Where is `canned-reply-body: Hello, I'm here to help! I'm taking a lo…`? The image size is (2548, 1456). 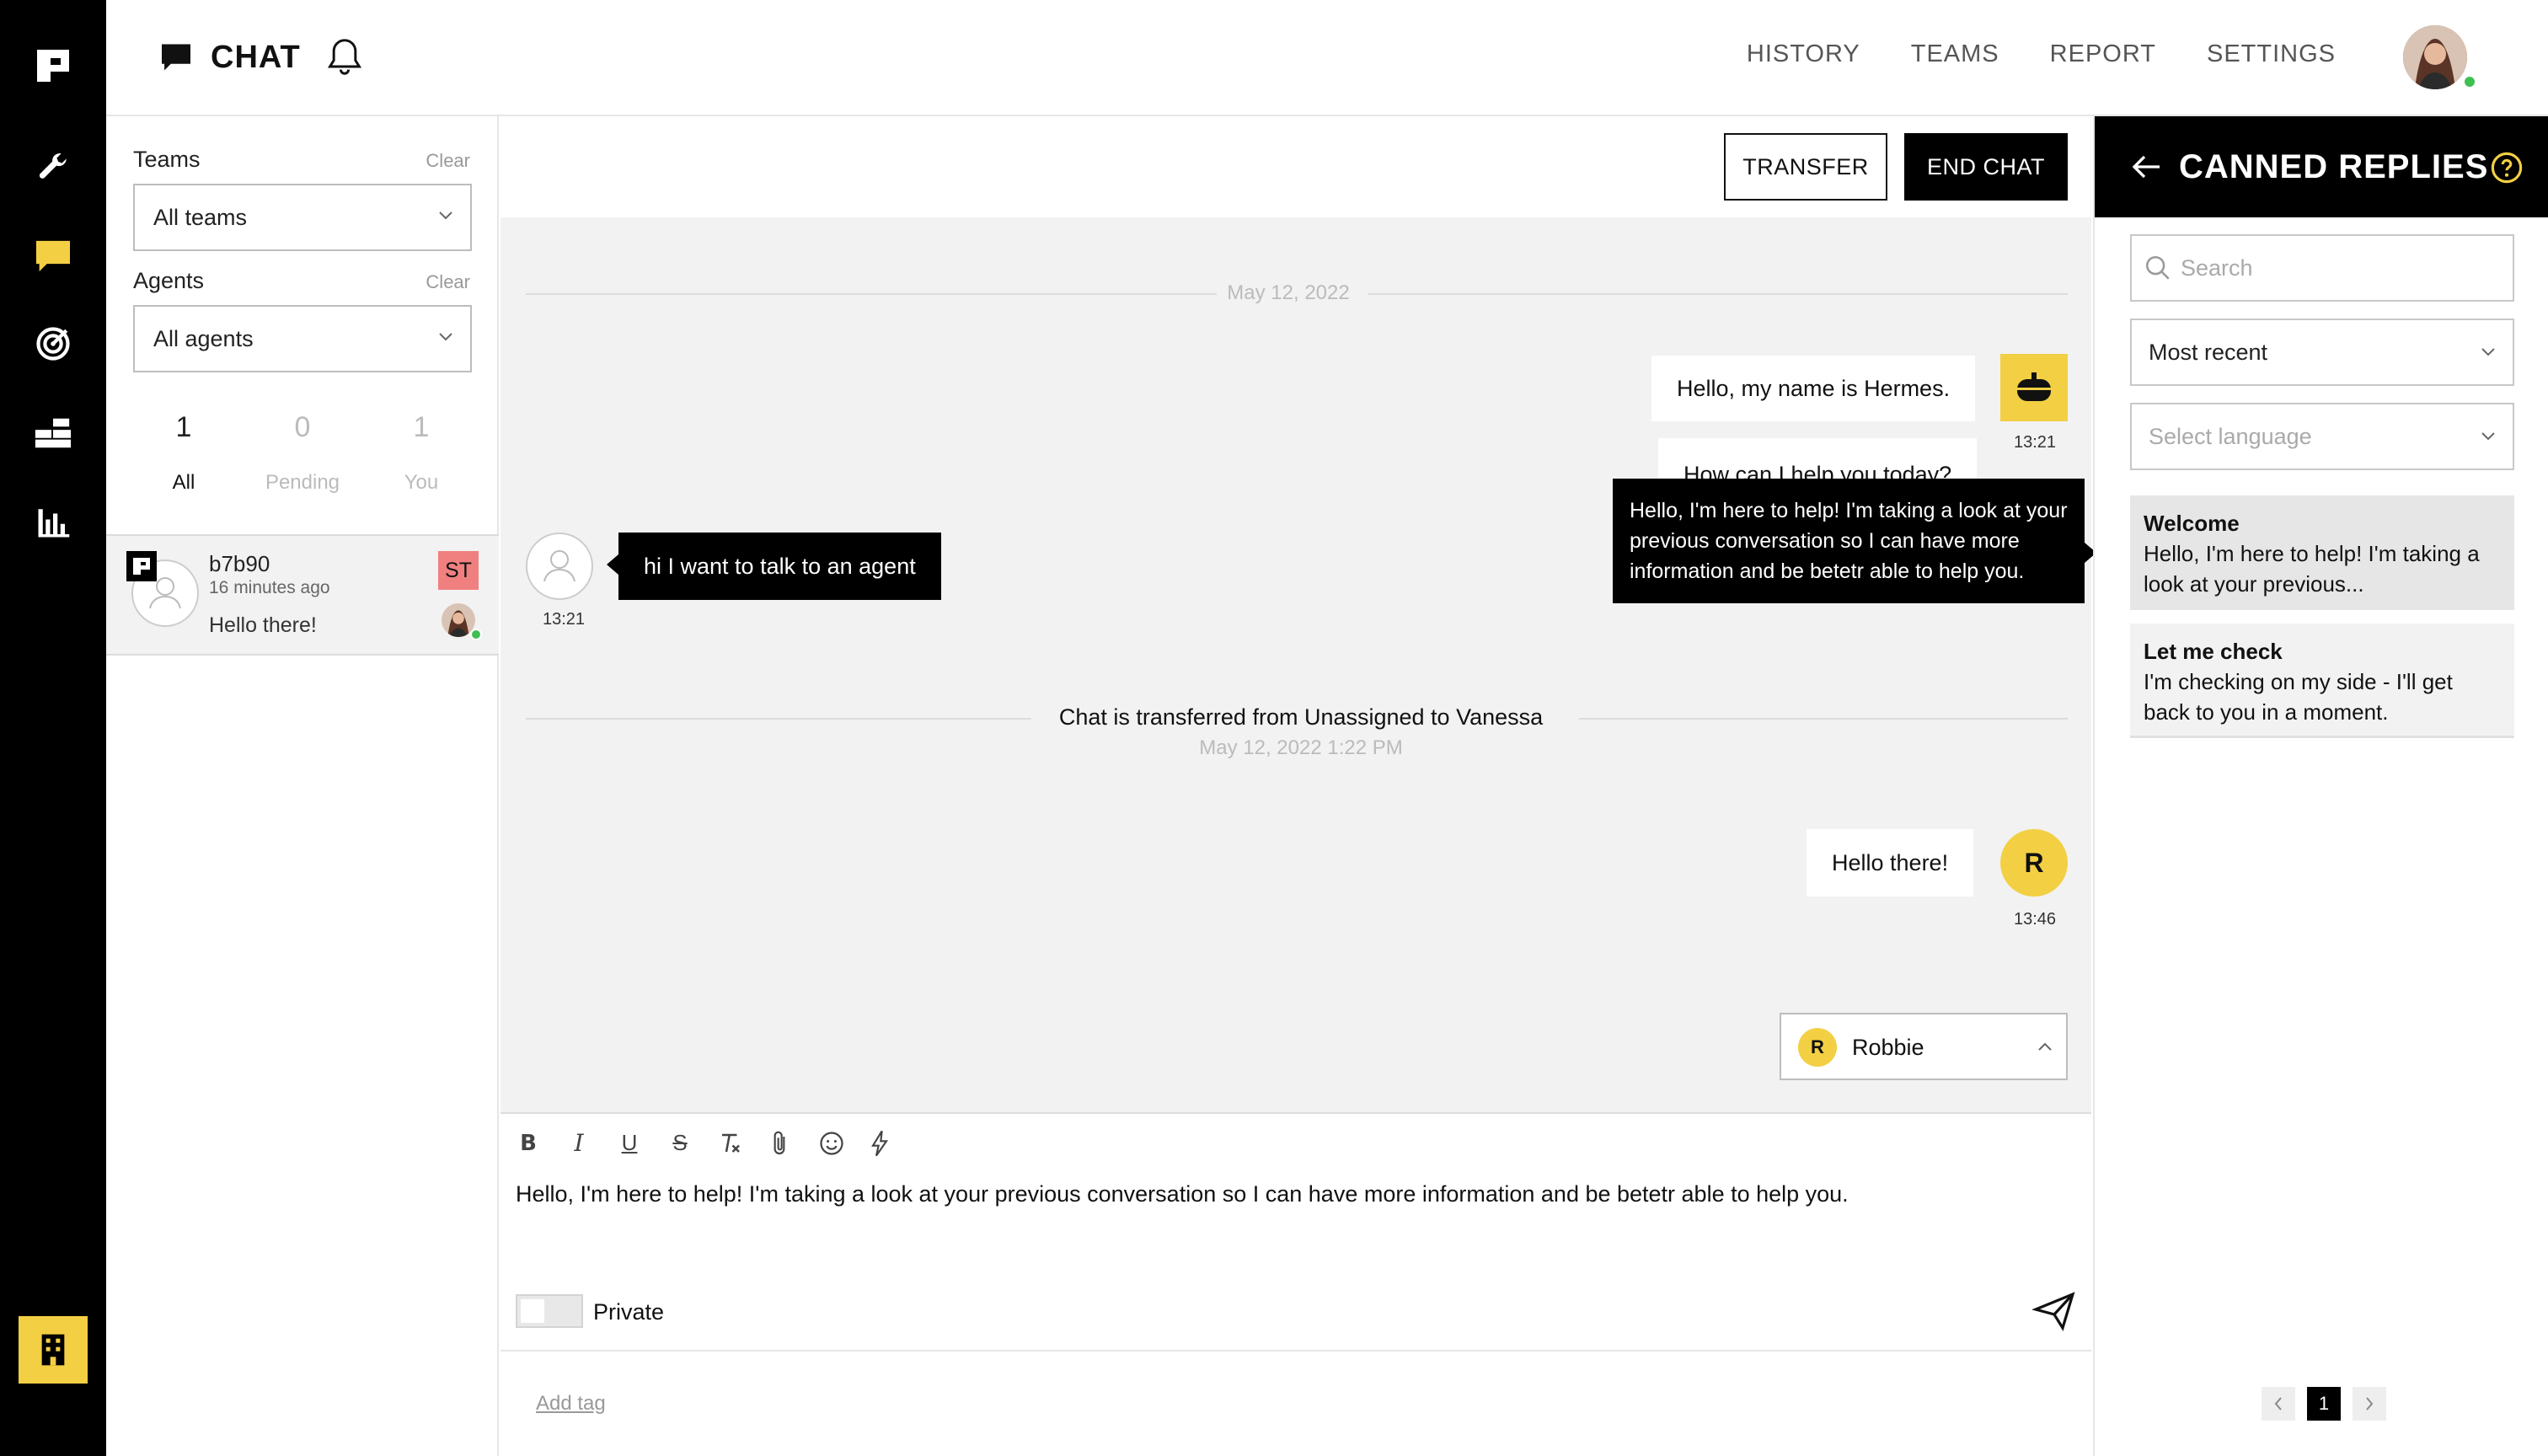 canned-reply-body: Hello, I'm here to help! I'm taking a lo… is located at coordinates (2312, 569).